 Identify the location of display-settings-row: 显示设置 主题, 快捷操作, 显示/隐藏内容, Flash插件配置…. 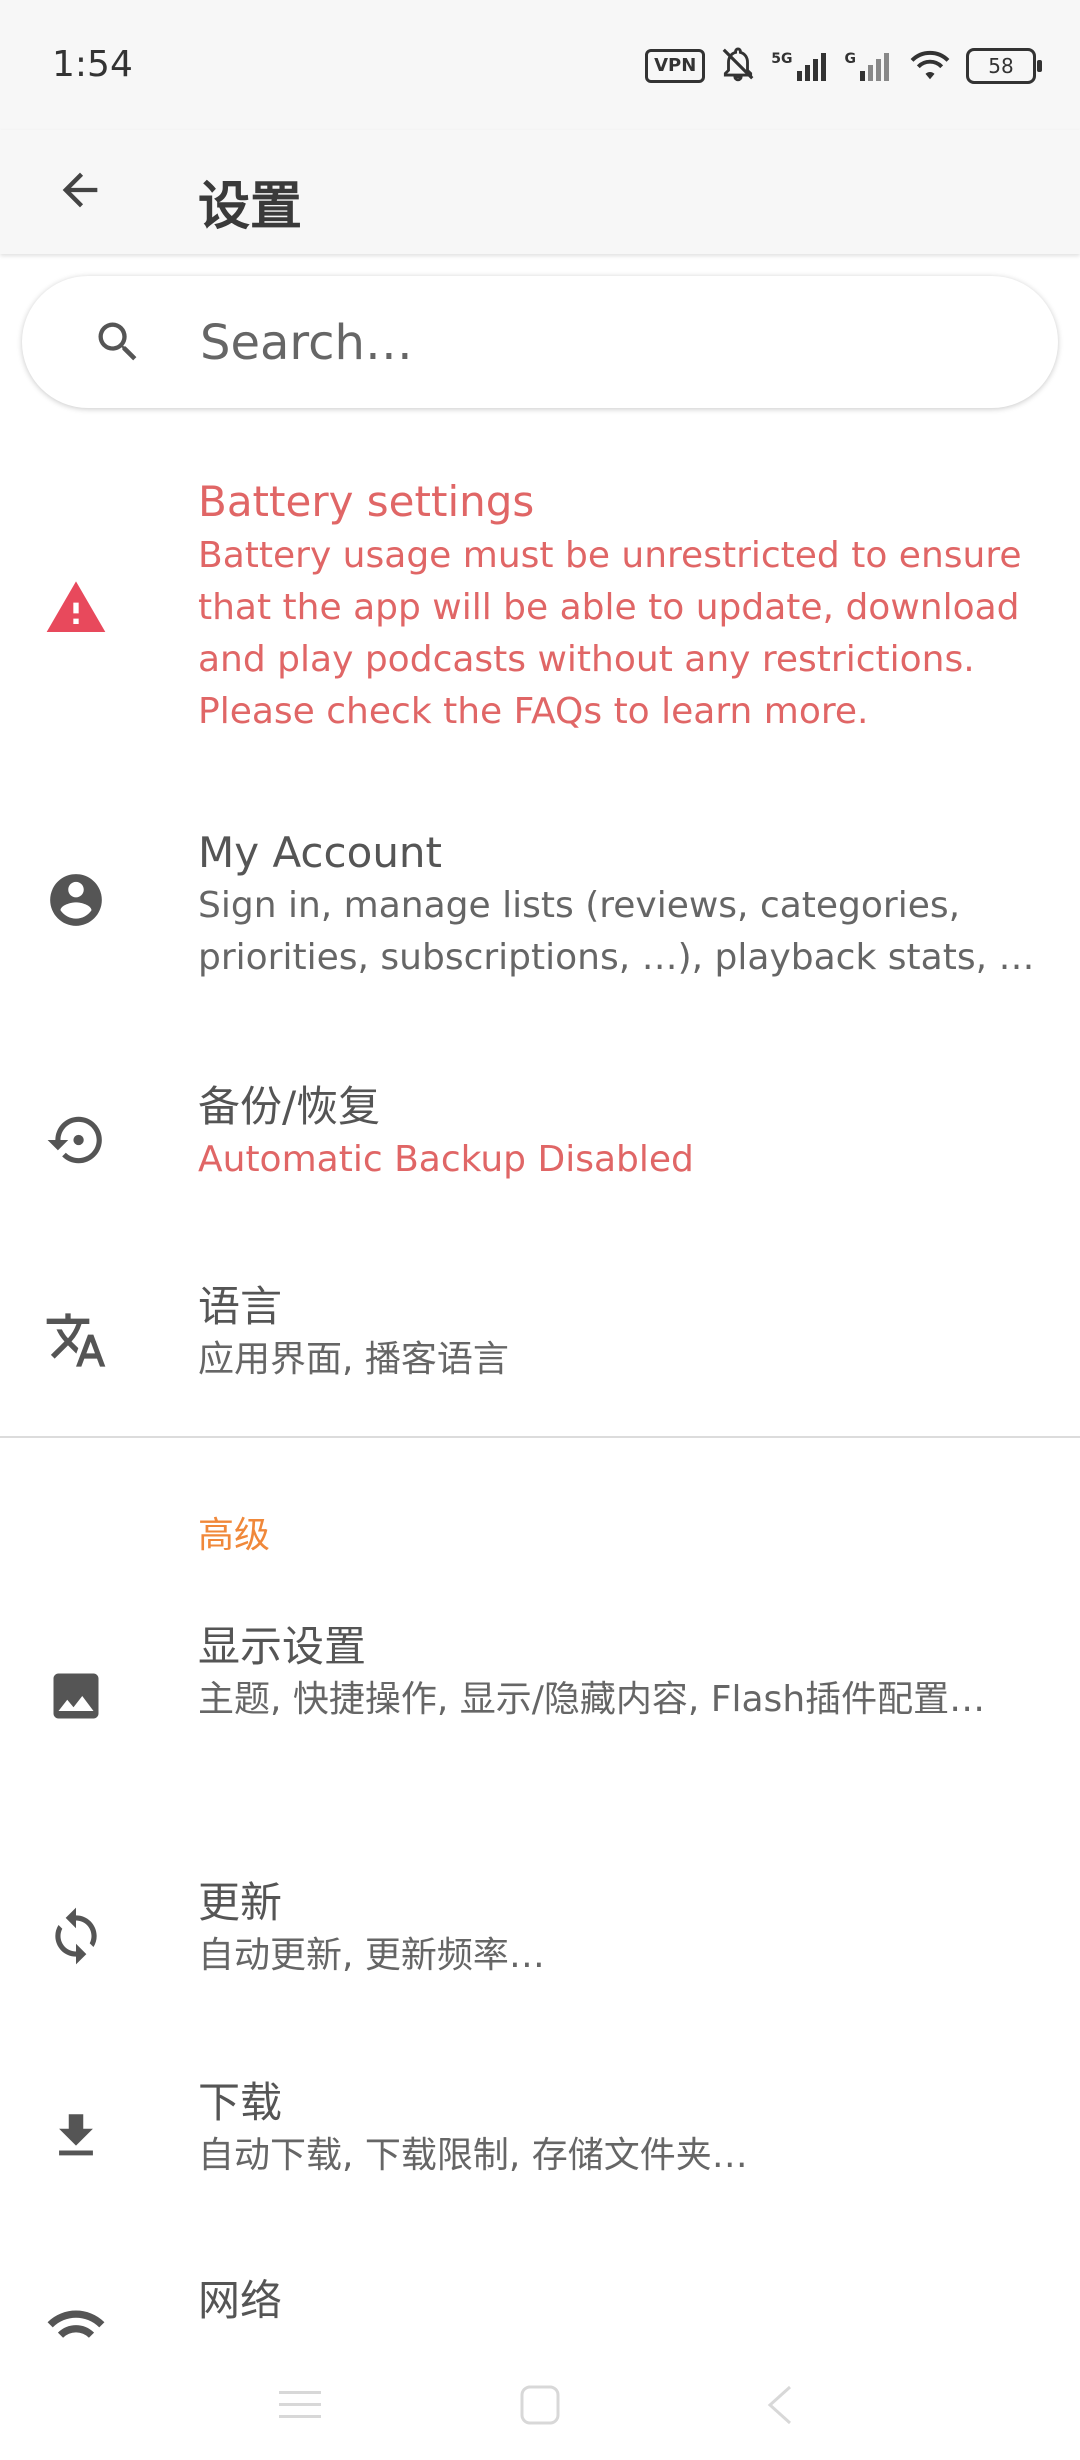
(540, 1705).